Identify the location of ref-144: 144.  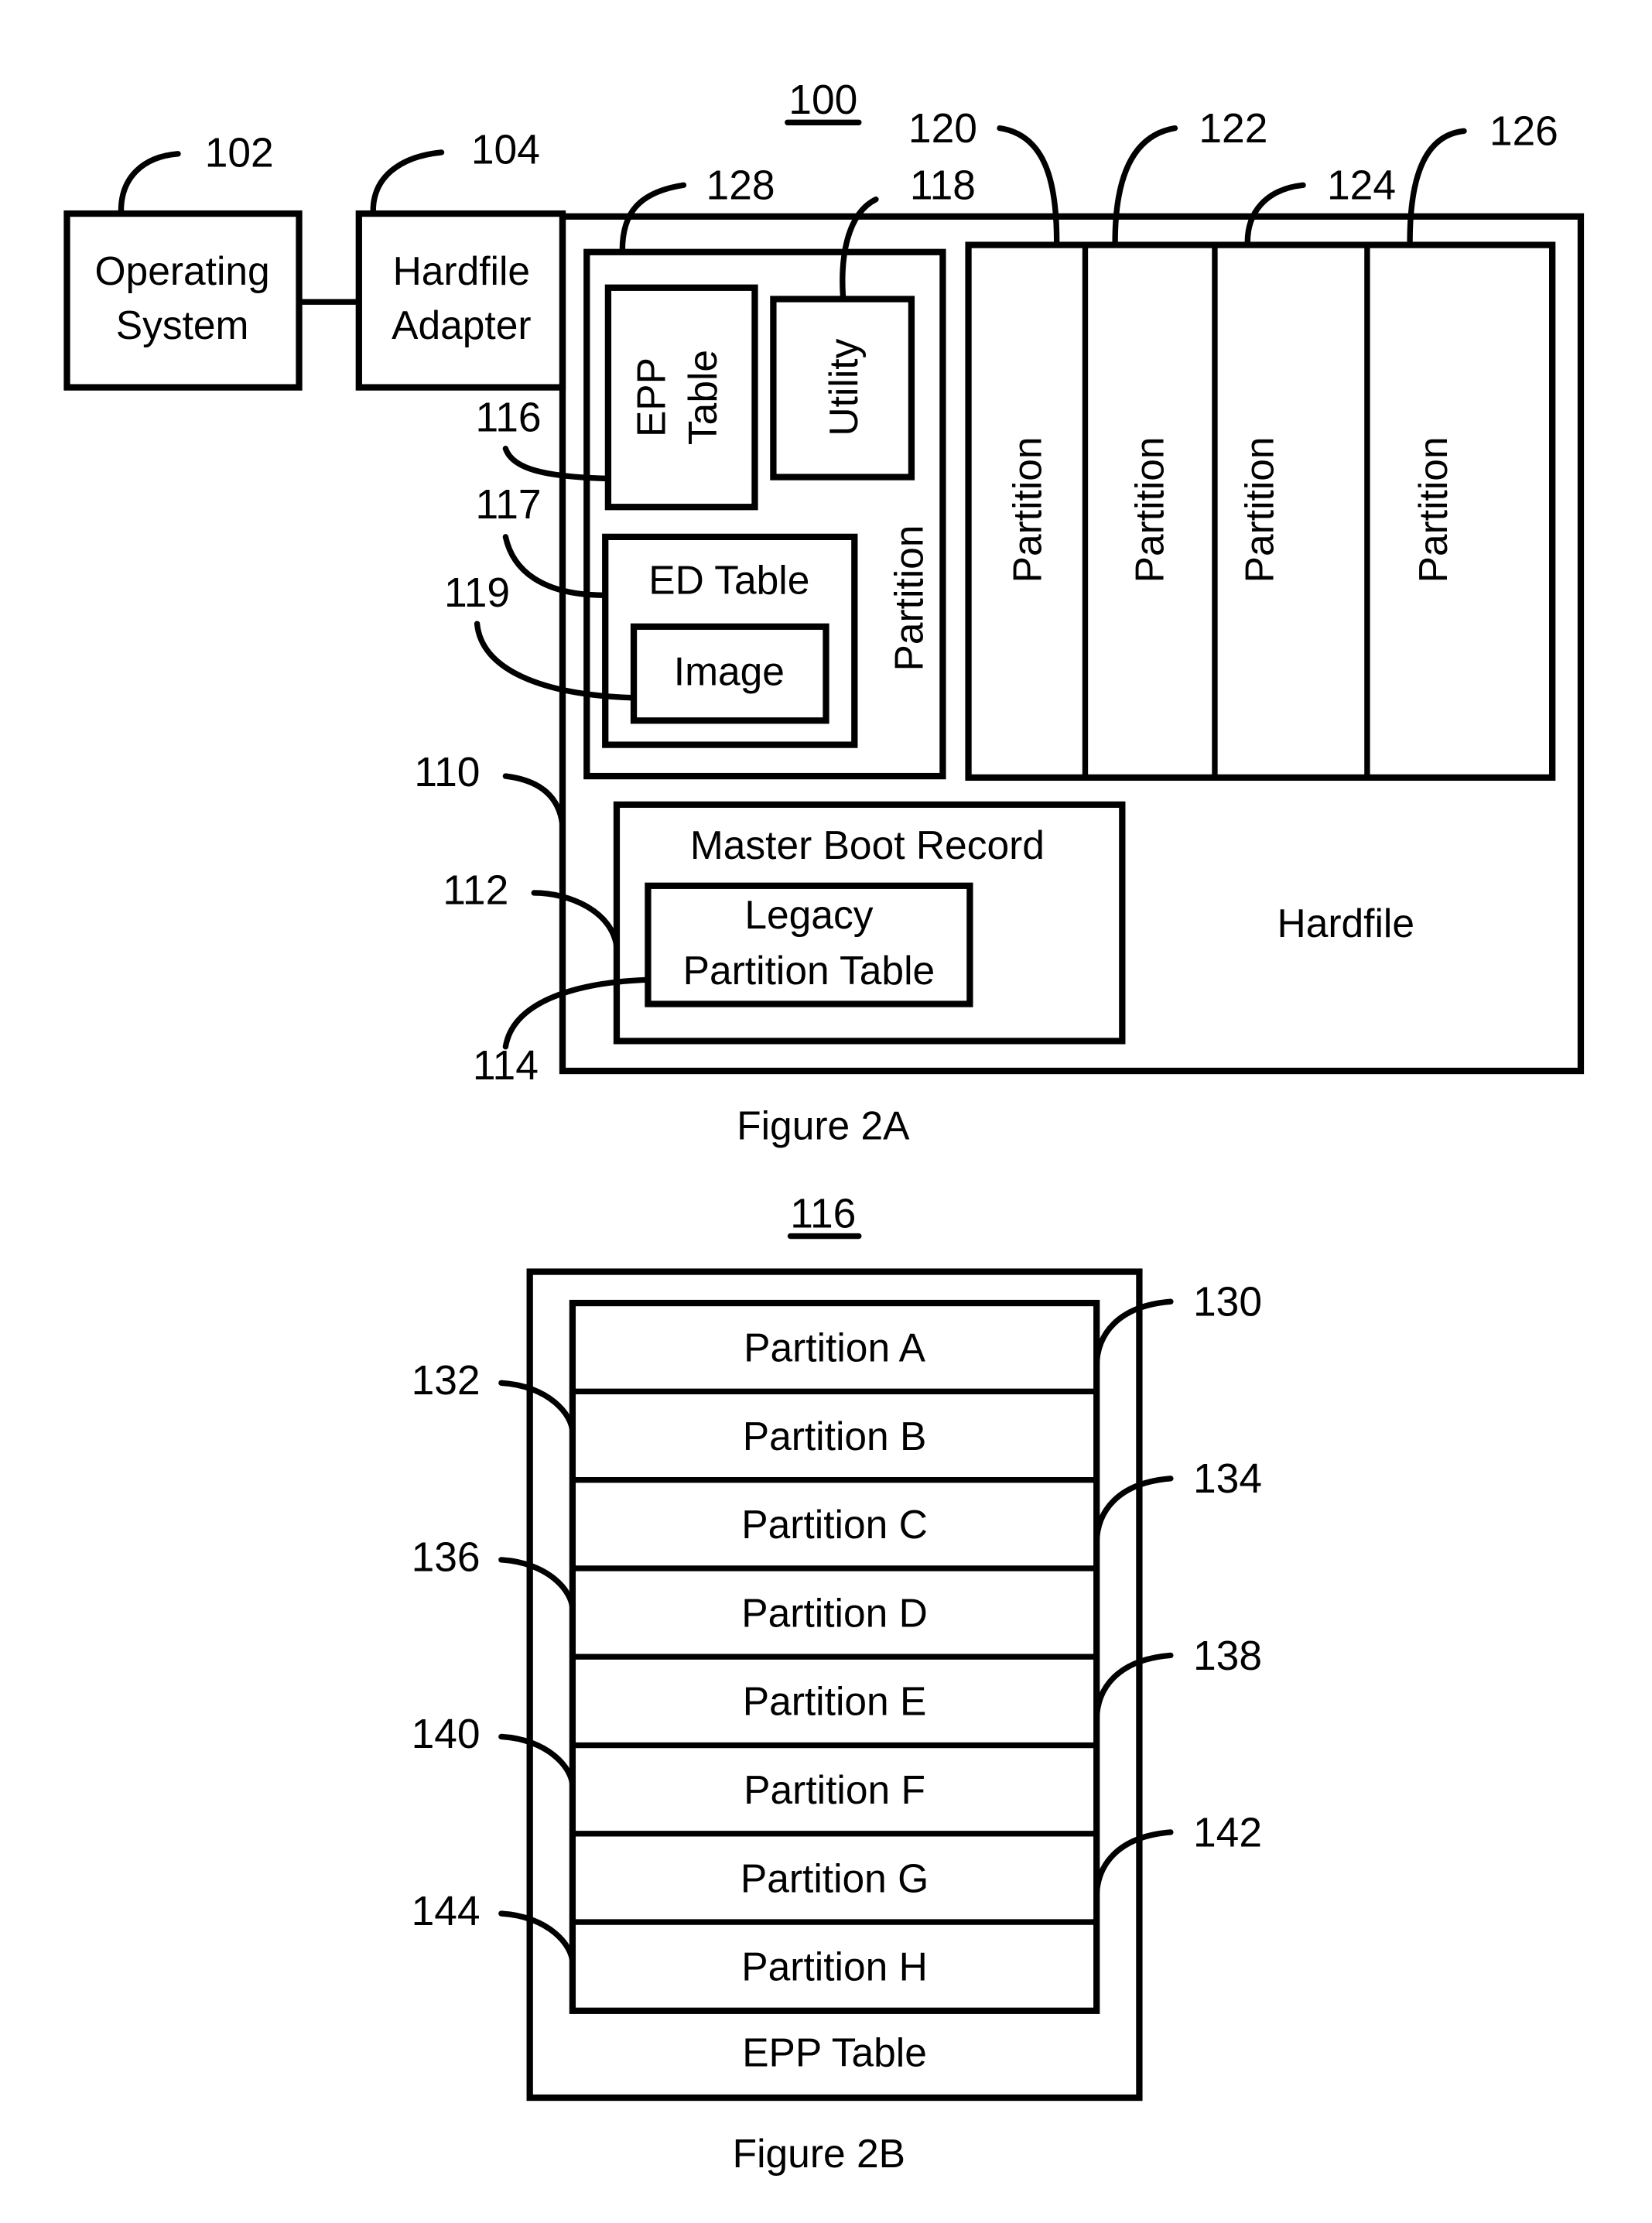
(446, 1912).